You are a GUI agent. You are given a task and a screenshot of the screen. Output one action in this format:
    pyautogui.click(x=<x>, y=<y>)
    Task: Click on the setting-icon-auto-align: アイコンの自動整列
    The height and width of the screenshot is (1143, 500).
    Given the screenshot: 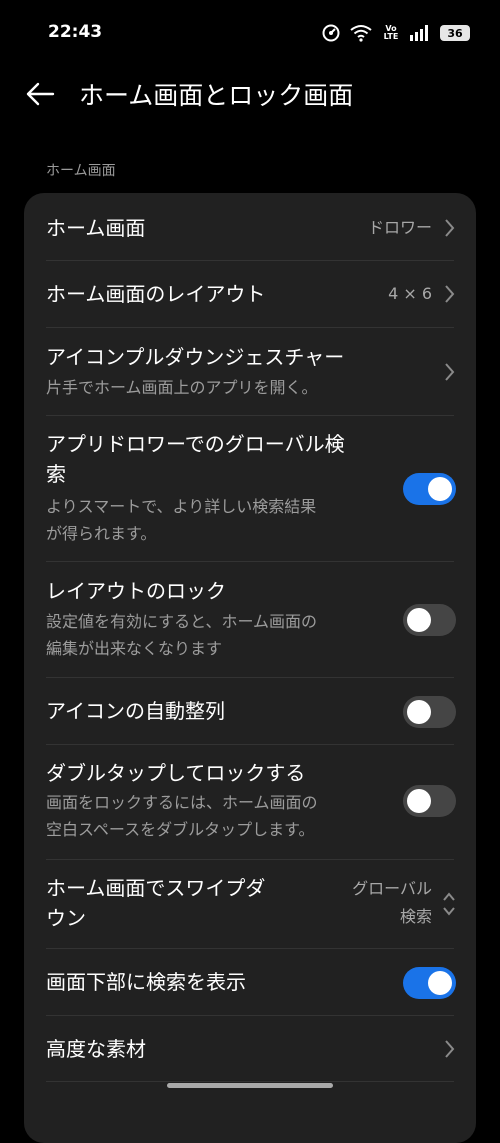 What is the action you would take?
    pyautogui.click(x=250, y=711)
    